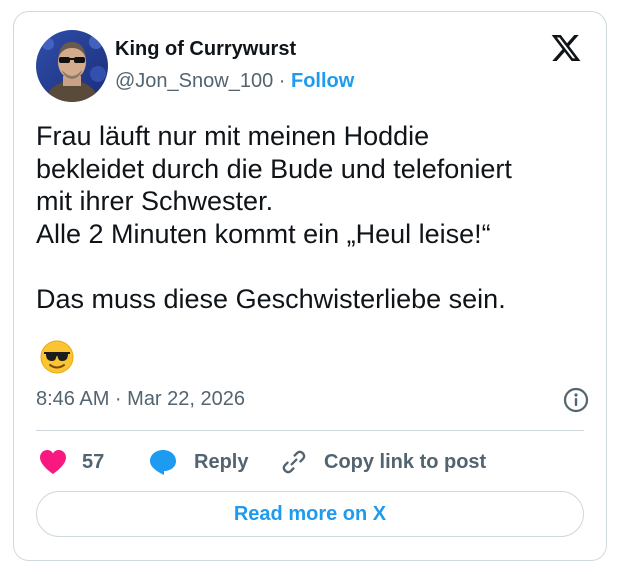  I want to click on author-handle-row: @Jon_Snow_100 · Follow, so click(234, 81).